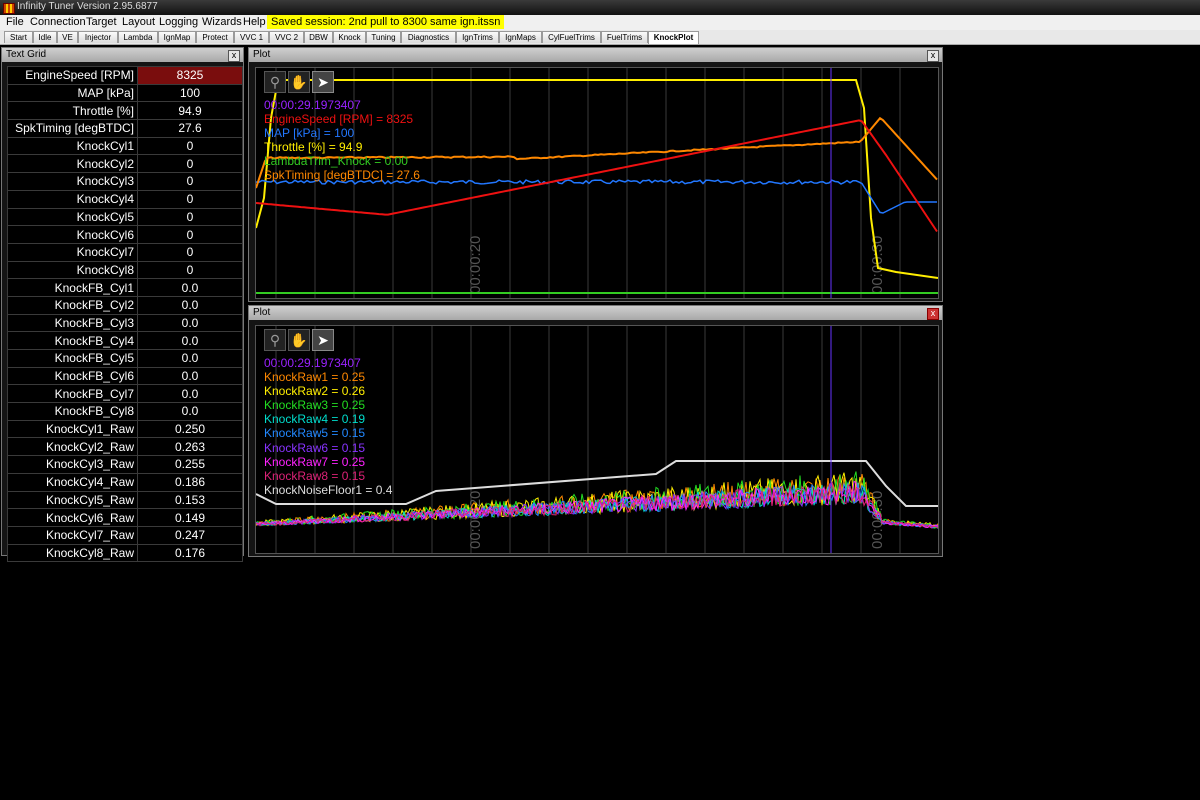  I want to click on grid-row: KnockFB_Cyl3 0.0, so click(125, 323).